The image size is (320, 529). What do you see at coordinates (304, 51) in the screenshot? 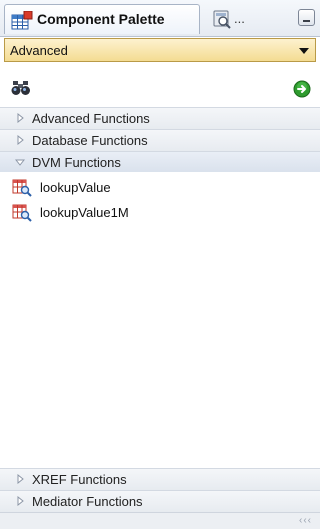
I see `chevron-down-icon` at bounding box center [304, 51].